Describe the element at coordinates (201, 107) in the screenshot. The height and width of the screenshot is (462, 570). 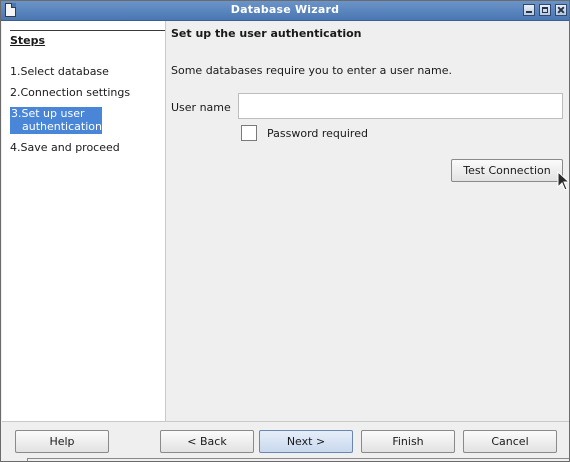
I see `user-name-label: User name` at that location.